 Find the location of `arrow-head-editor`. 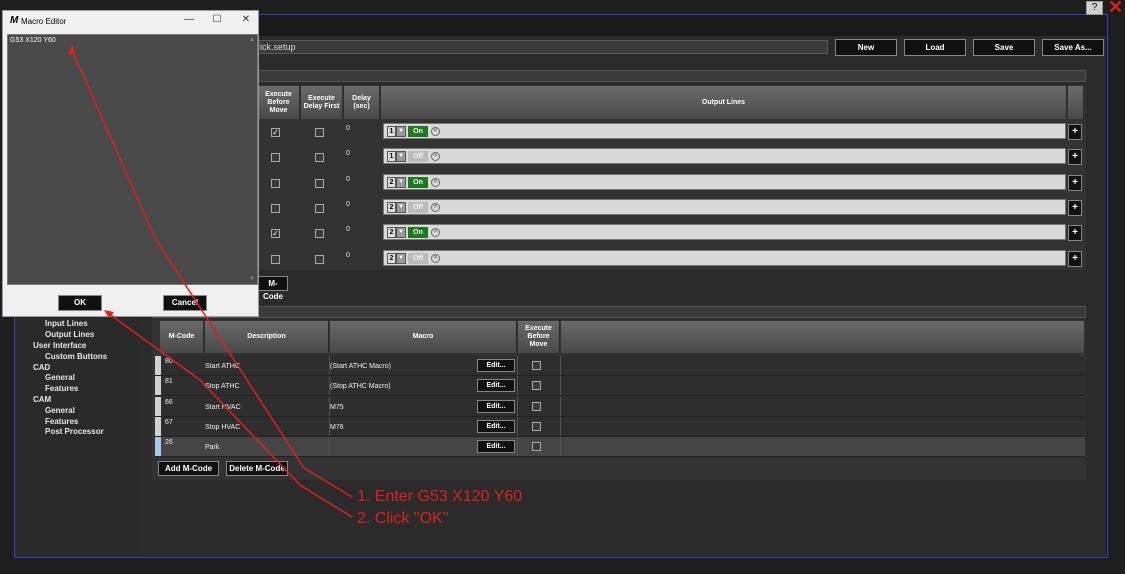

arrow-head-editor is located at coordinates (72, 50).